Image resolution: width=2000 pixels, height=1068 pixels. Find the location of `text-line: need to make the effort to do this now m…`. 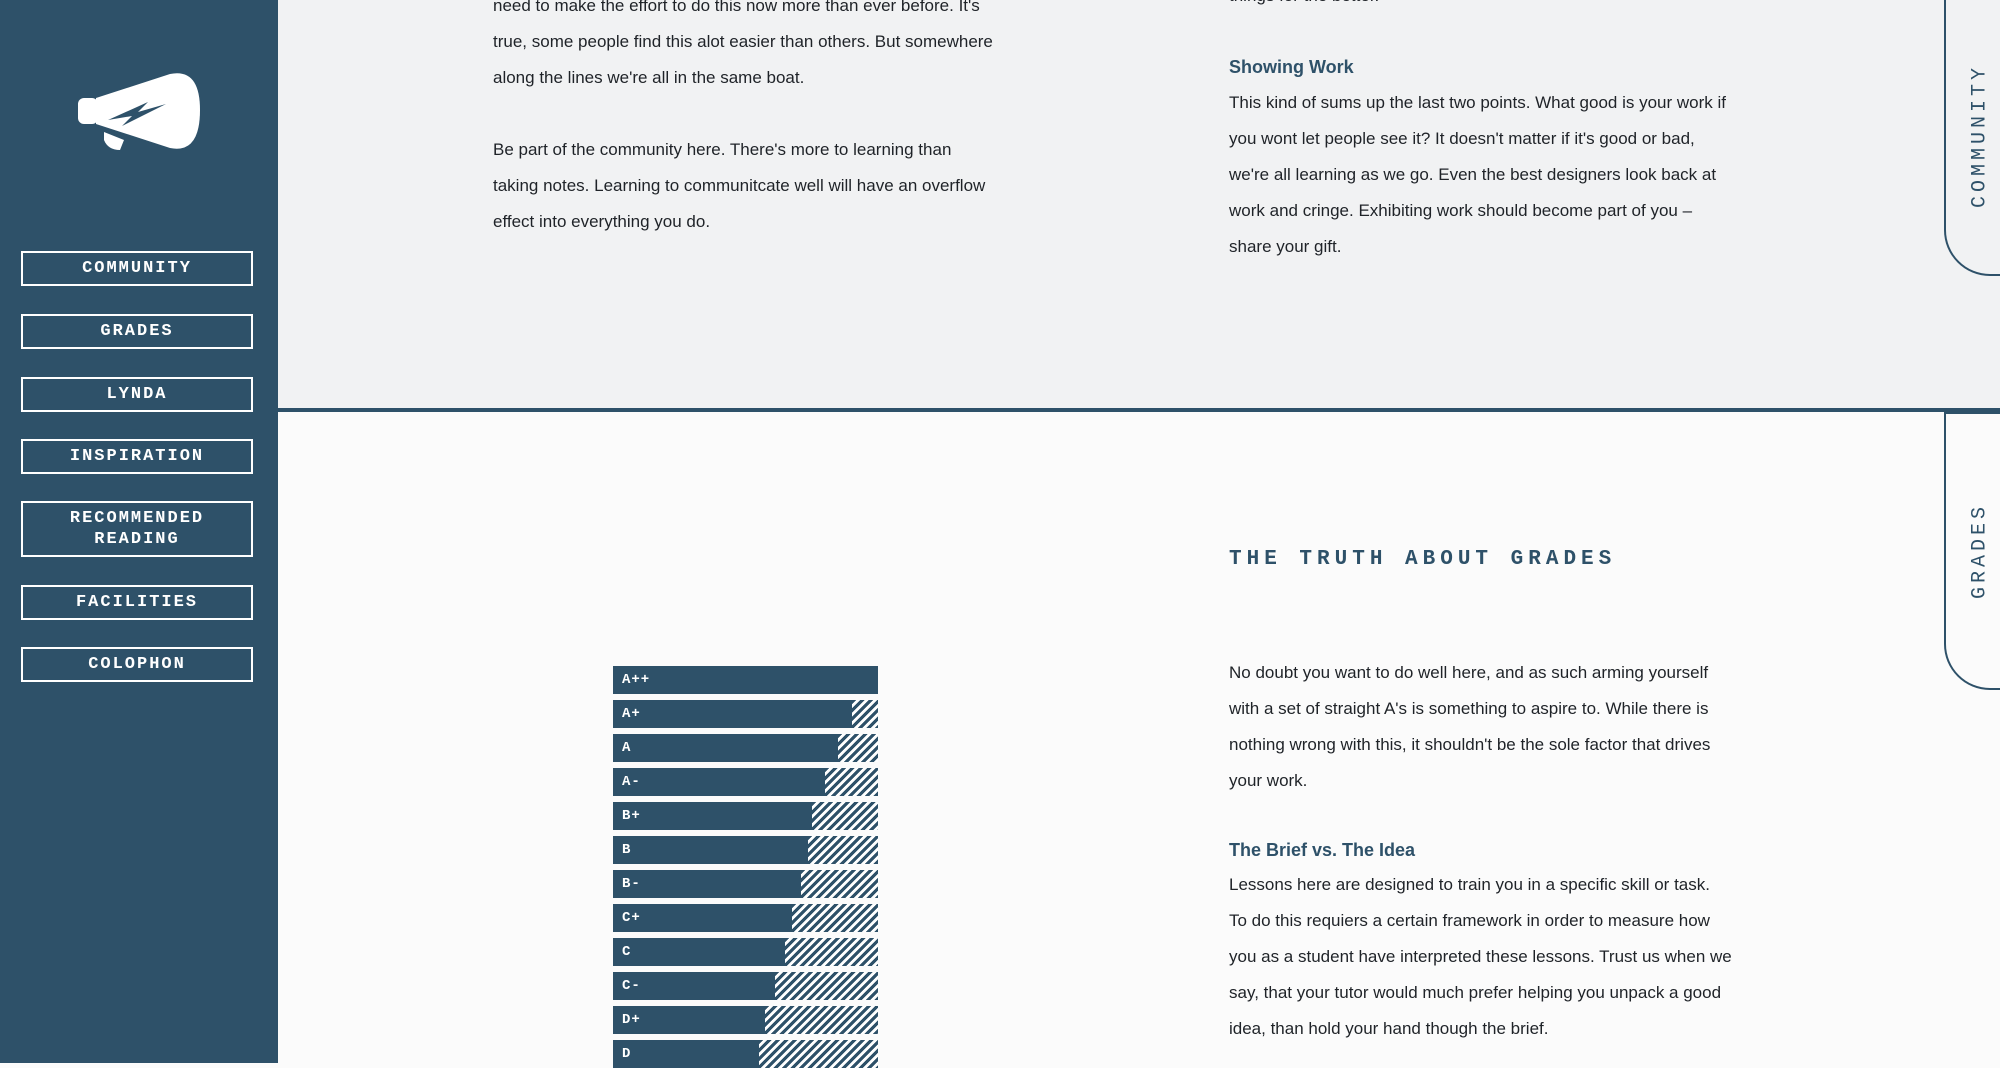

text-line: need to make the effort to do this now m… is located at coordinates (736, 7).